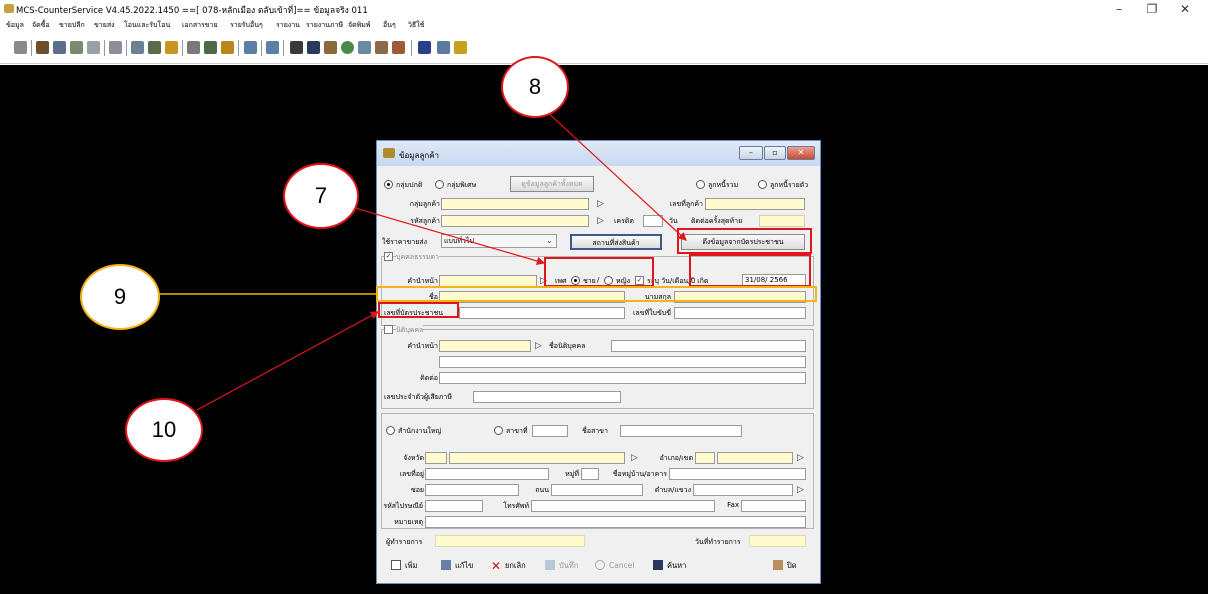  I want to click on annotation-10: 10, so click(164, 430).